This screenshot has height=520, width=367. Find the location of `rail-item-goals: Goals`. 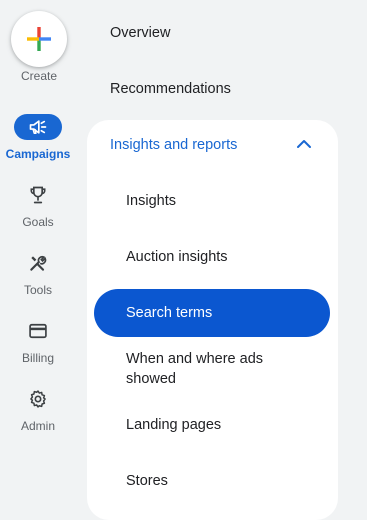

rail-item-goals: Goals is located at coordinates (39, 206).